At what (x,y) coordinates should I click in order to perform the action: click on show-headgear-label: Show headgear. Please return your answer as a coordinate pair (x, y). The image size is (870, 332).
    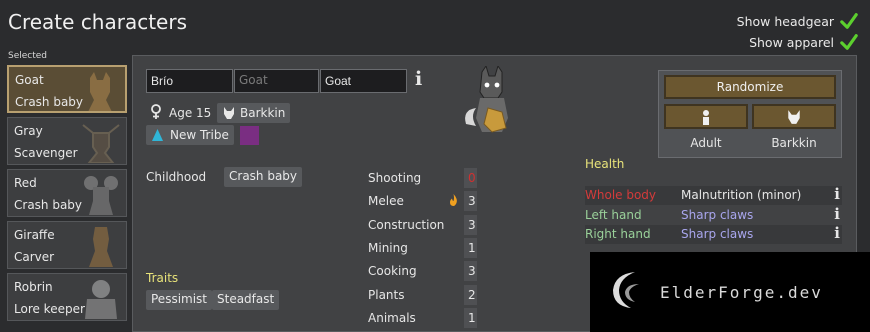
    Looking at the image, I should click on (785, 21).